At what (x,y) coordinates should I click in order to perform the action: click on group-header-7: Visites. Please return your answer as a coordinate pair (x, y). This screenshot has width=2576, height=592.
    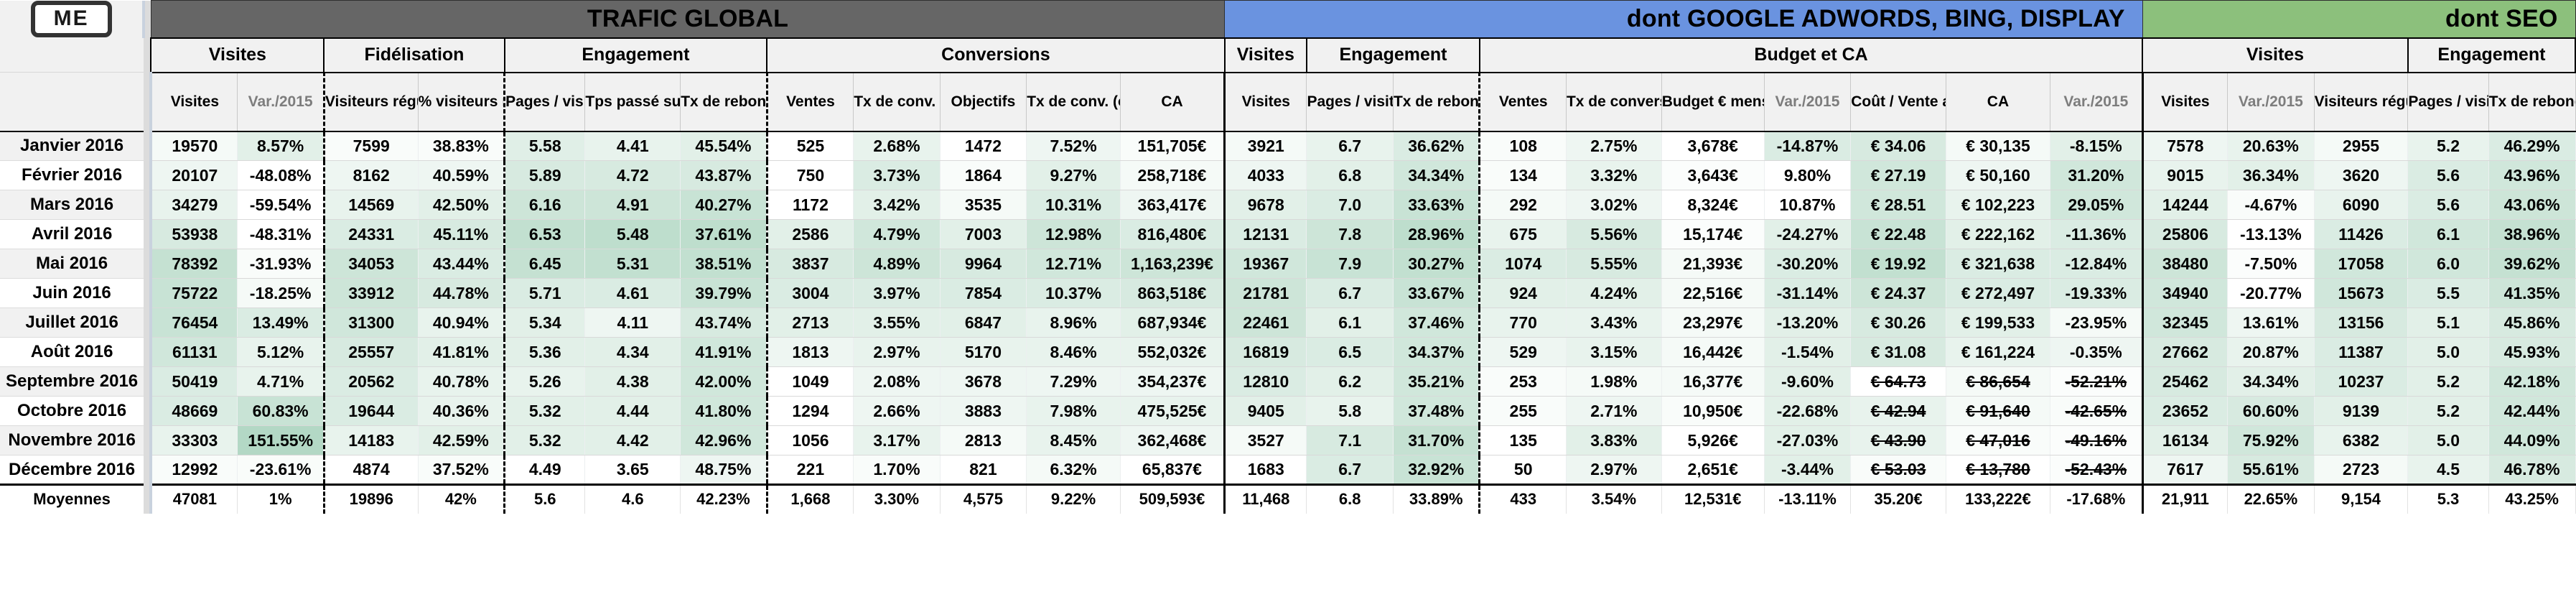
    Looking at the image, I should click on (2275, 55).